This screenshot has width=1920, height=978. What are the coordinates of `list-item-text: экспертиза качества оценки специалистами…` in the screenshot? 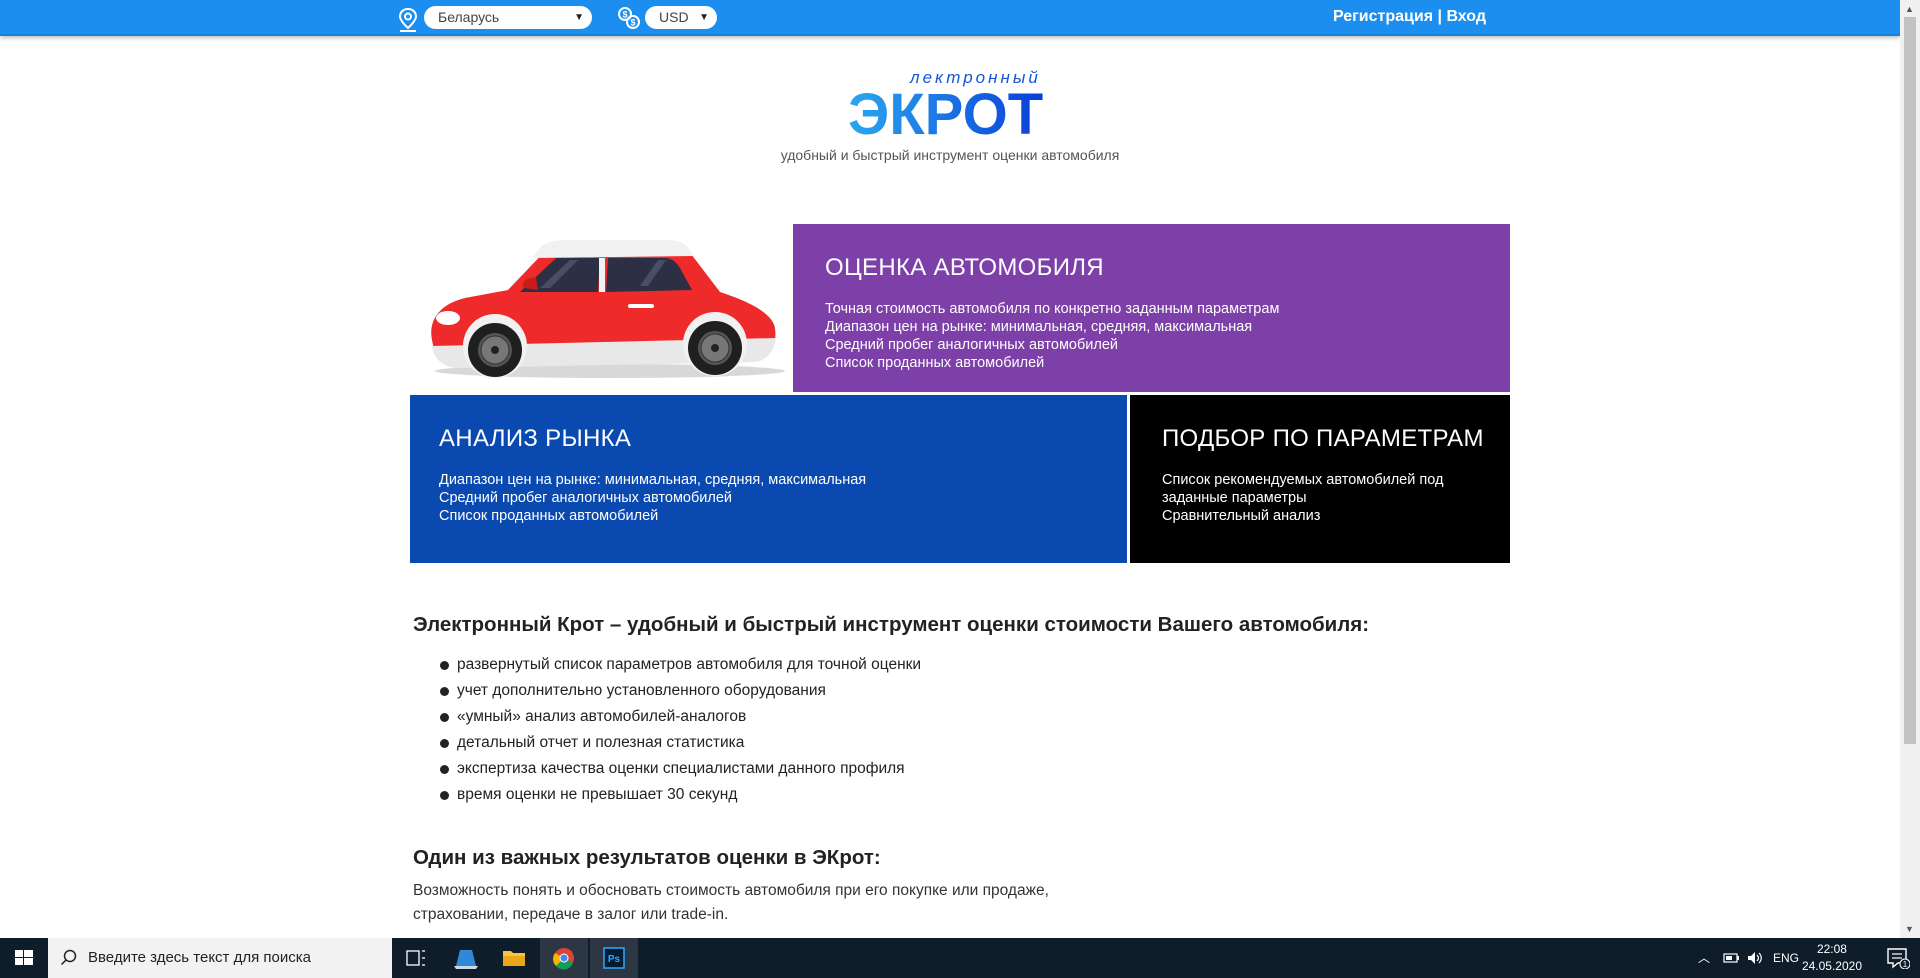 It's located at (681, 768).